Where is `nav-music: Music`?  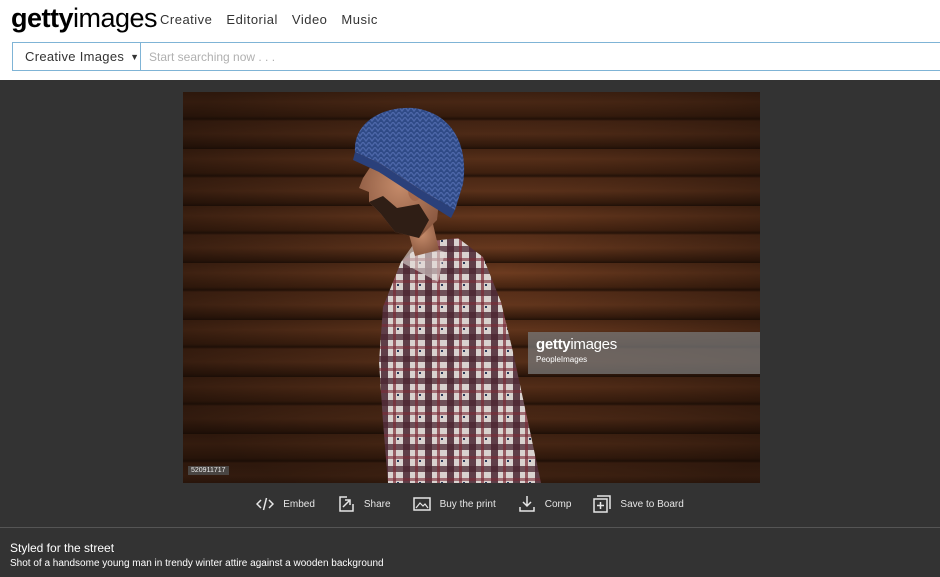
nav-music: Music is located at coordinates (359, 19).